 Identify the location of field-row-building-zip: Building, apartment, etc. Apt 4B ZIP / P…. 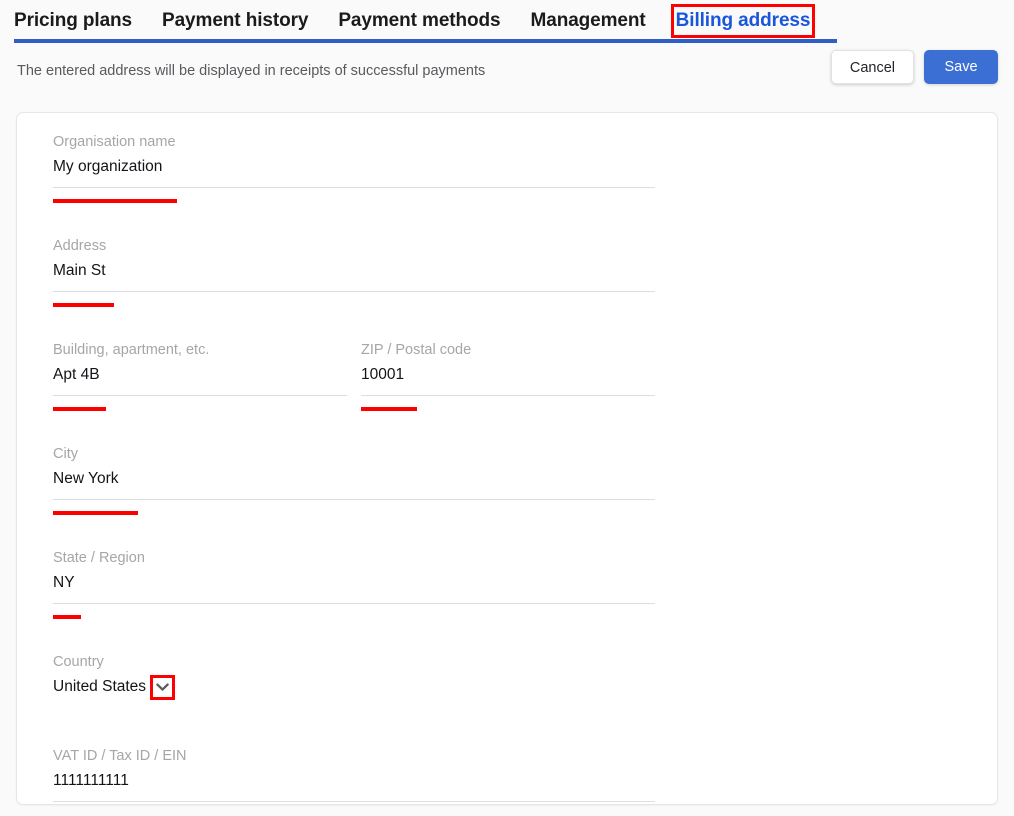
(525, 376).